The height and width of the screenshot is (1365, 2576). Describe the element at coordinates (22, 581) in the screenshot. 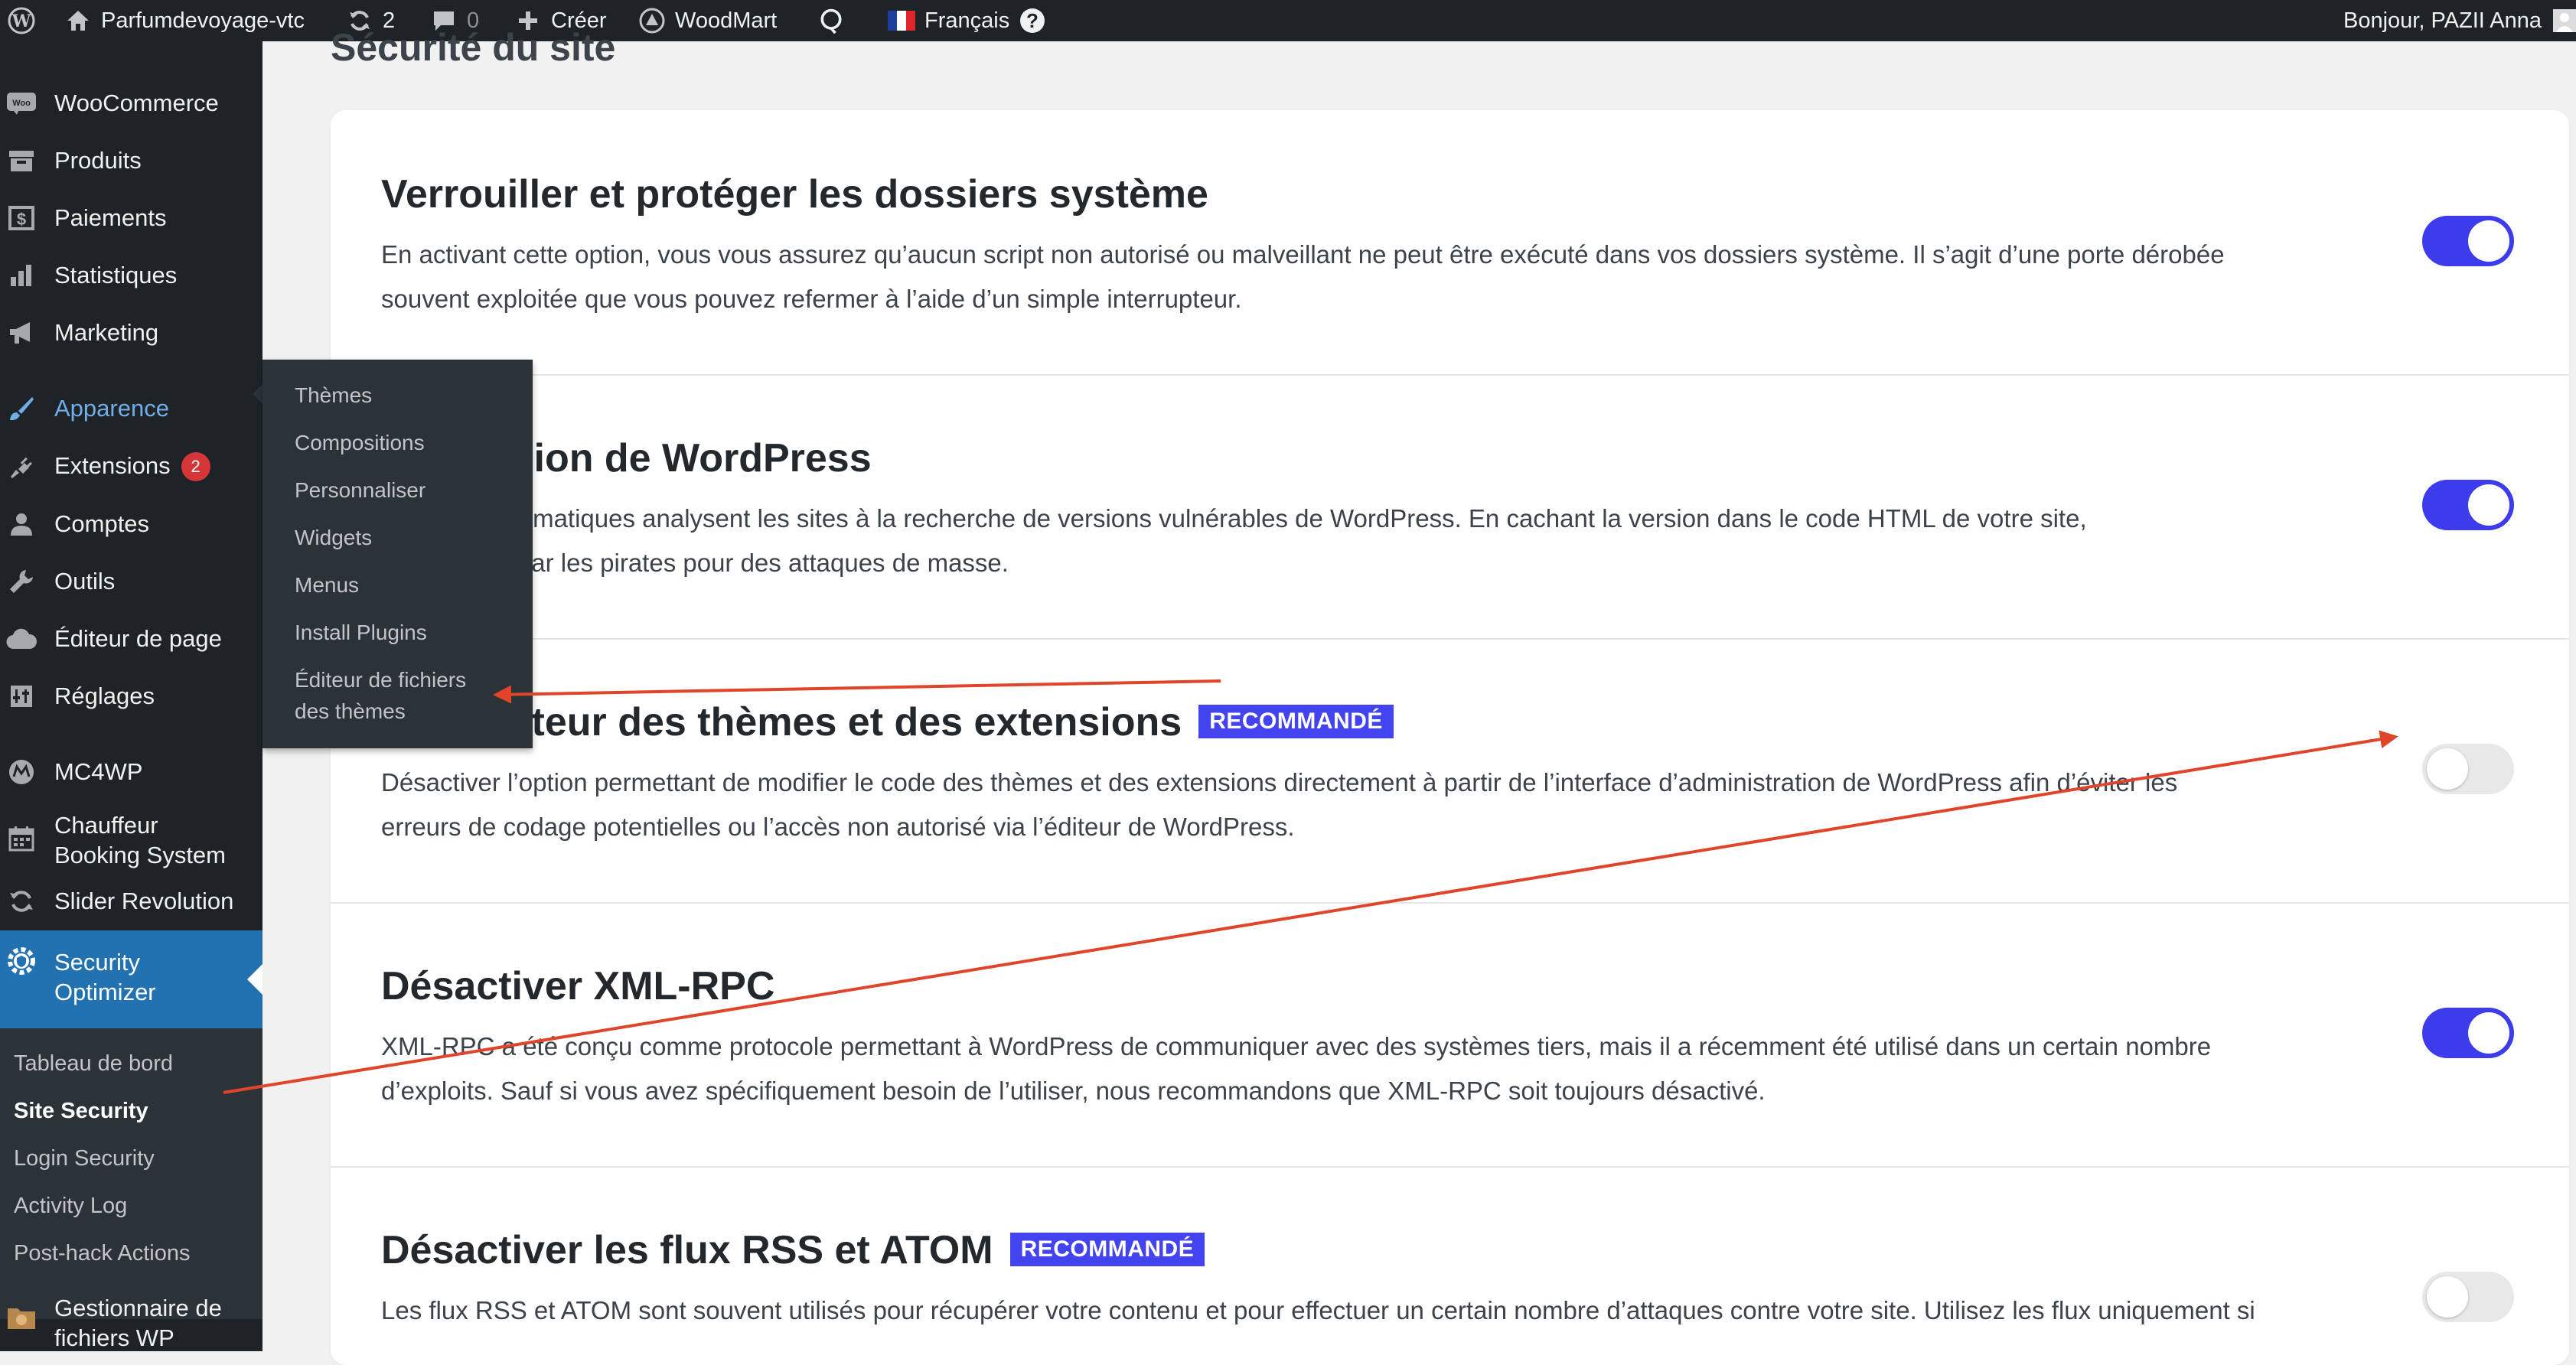

I see `wrench-icon` at that location.